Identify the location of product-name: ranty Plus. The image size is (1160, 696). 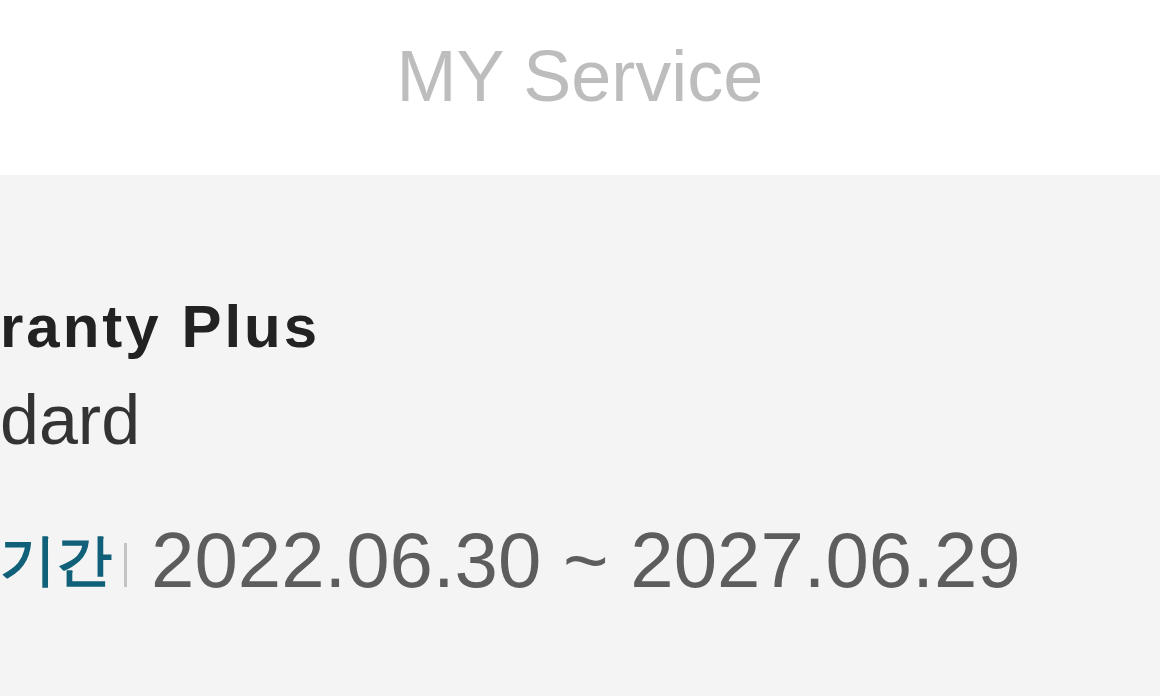
(161, 327).